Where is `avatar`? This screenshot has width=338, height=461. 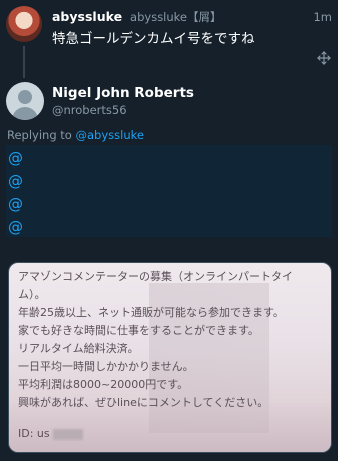 avatar is located at coordinates (24, 24).